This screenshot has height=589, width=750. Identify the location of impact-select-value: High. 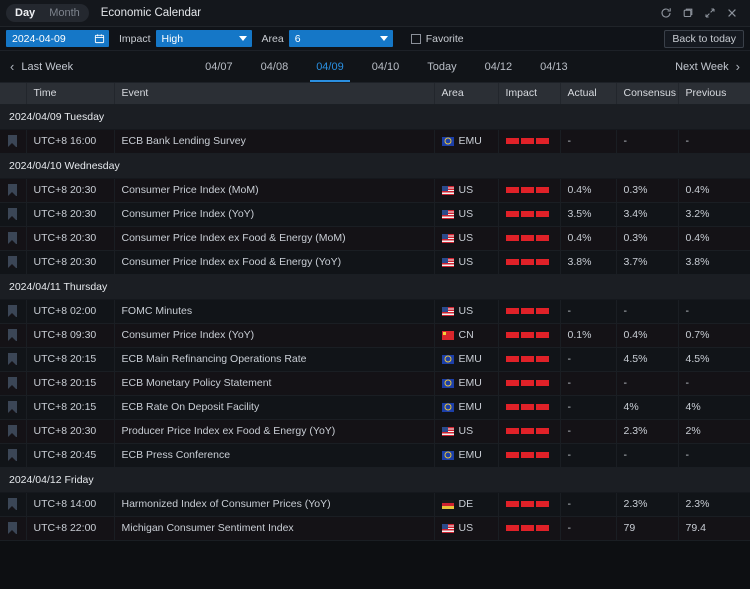
(172, 38).